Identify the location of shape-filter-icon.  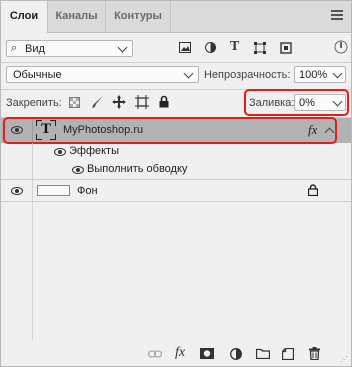
(260, 48).